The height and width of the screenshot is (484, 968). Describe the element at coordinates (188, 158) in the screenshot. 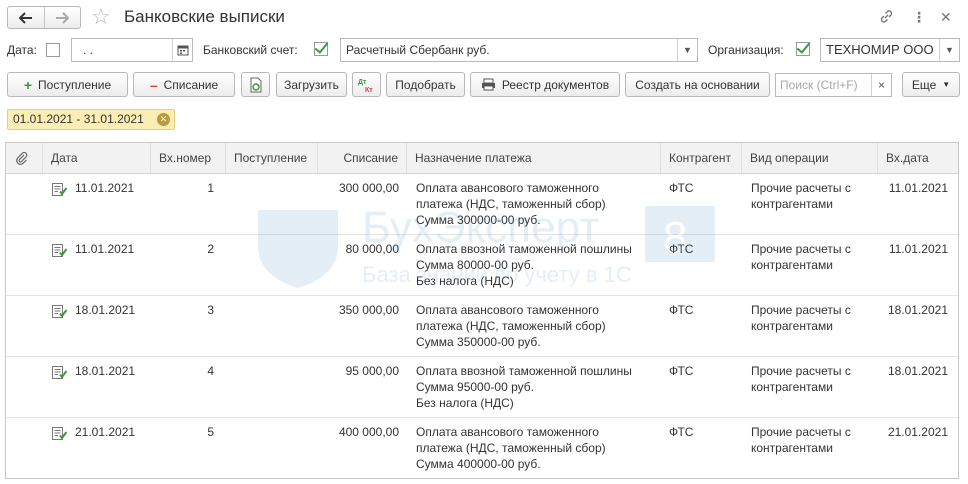

I see `column-header-in-number: Вх.номер` at that location.